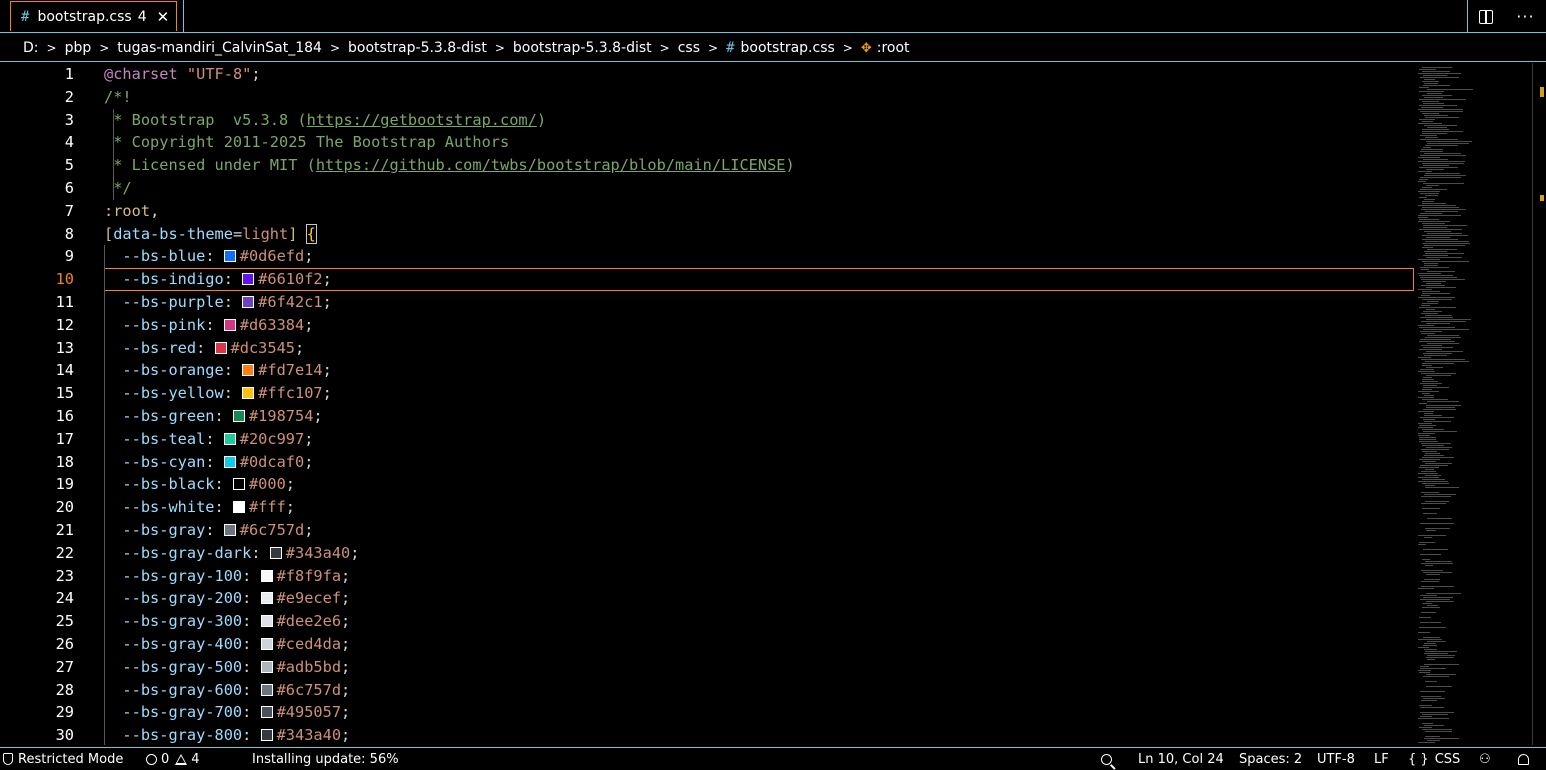  I want to click on breadcrumb-segment: tugas-mandiri_CalvinSat_184, so click(219, 48).